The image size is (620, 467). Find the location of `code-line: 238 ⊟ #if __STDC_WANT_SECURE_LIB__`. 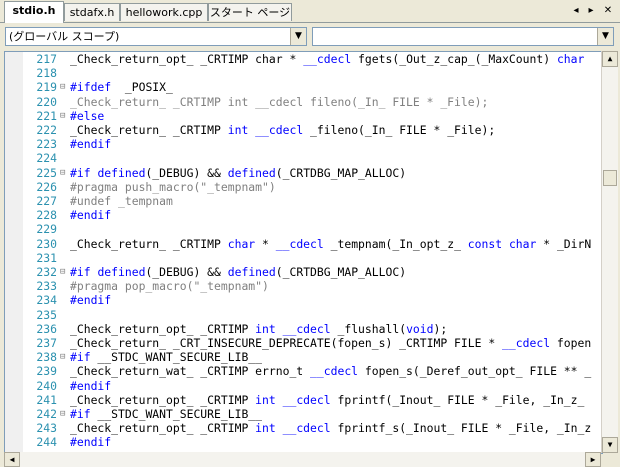

code-line: 238 ⊟ #if __STDC_WANT_SECURE_LIB__ is located at coordinates (303, 357).